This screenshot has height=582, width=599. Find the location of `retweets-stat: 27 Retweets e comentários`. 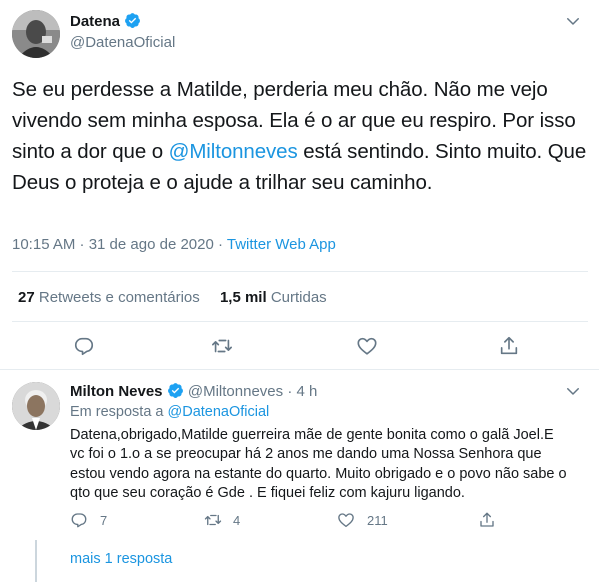

retweets-stat: 27 Retweets e comentários is located at coordinates (111, 297).